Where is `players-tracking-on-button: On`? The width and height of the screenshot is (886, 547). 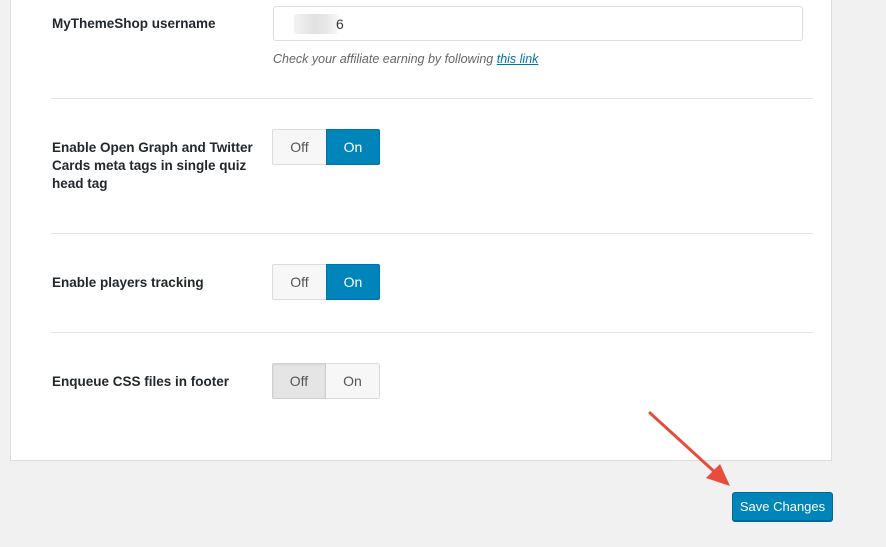 players-tracking-on-button: On is located at coordinates (353, 282).